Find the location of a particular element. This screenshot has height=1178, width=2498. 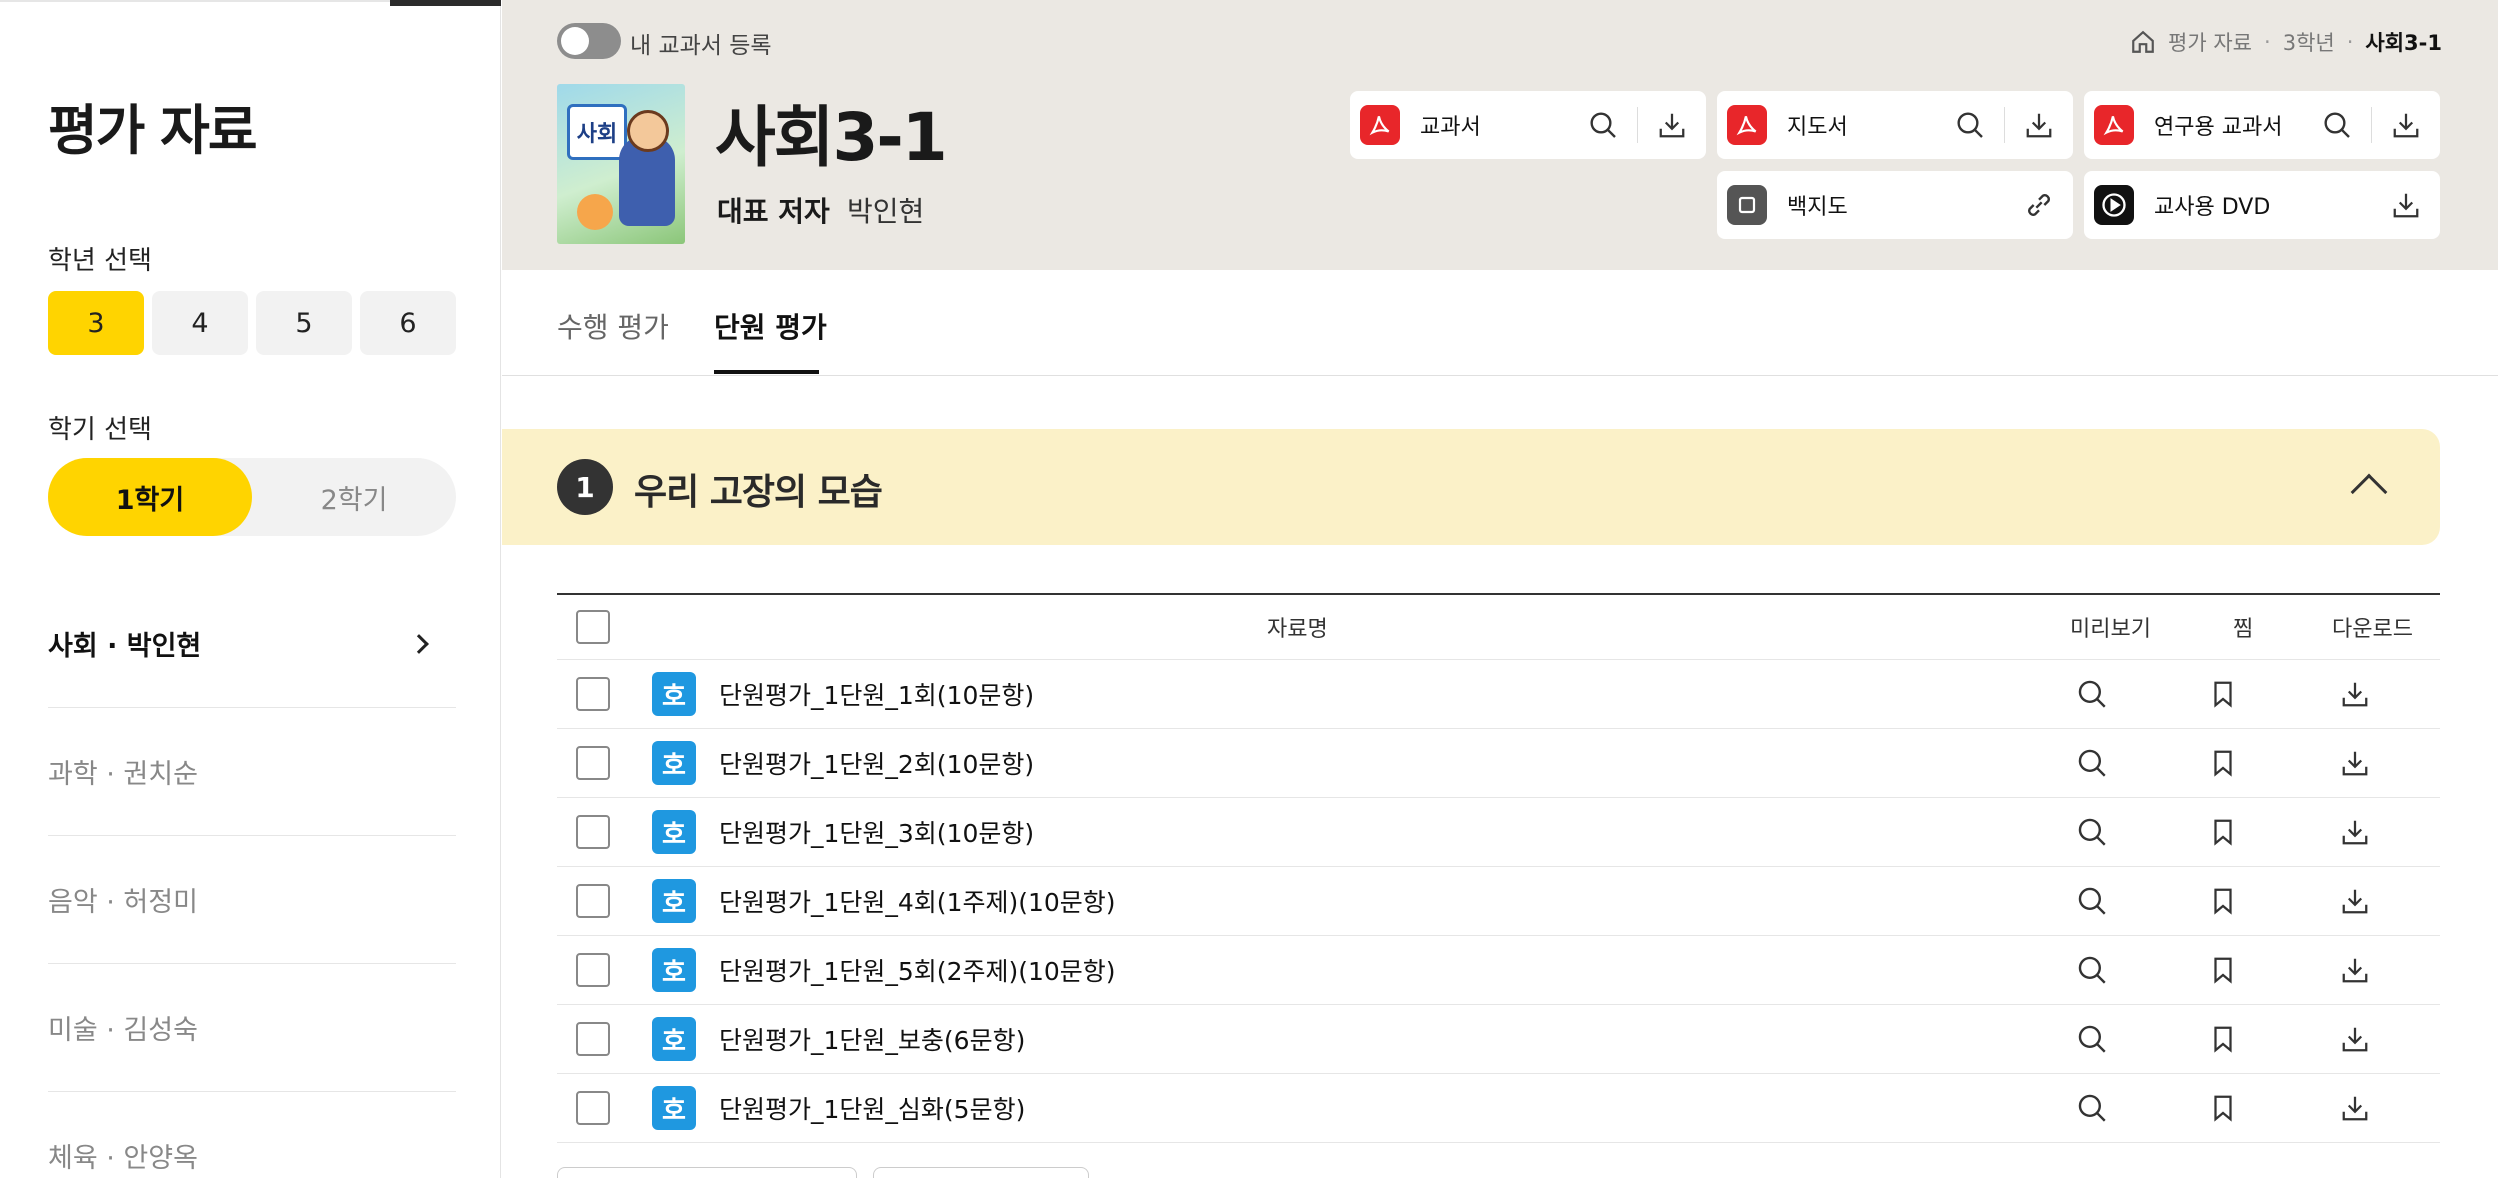

breadcrumb-item: 3학년 is located at coordinates (2309, 42).